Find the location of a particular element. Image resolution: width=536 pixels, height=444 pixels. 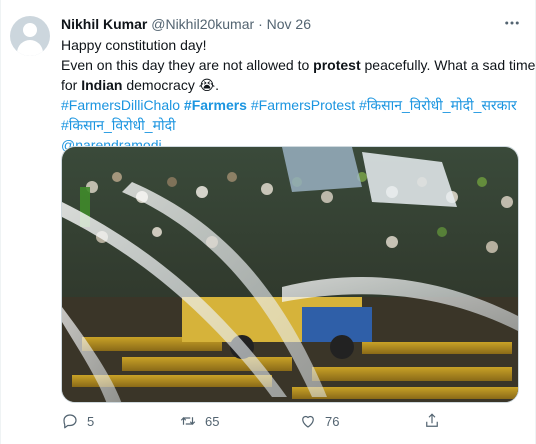

avatar is located at coordinates (30, 36).